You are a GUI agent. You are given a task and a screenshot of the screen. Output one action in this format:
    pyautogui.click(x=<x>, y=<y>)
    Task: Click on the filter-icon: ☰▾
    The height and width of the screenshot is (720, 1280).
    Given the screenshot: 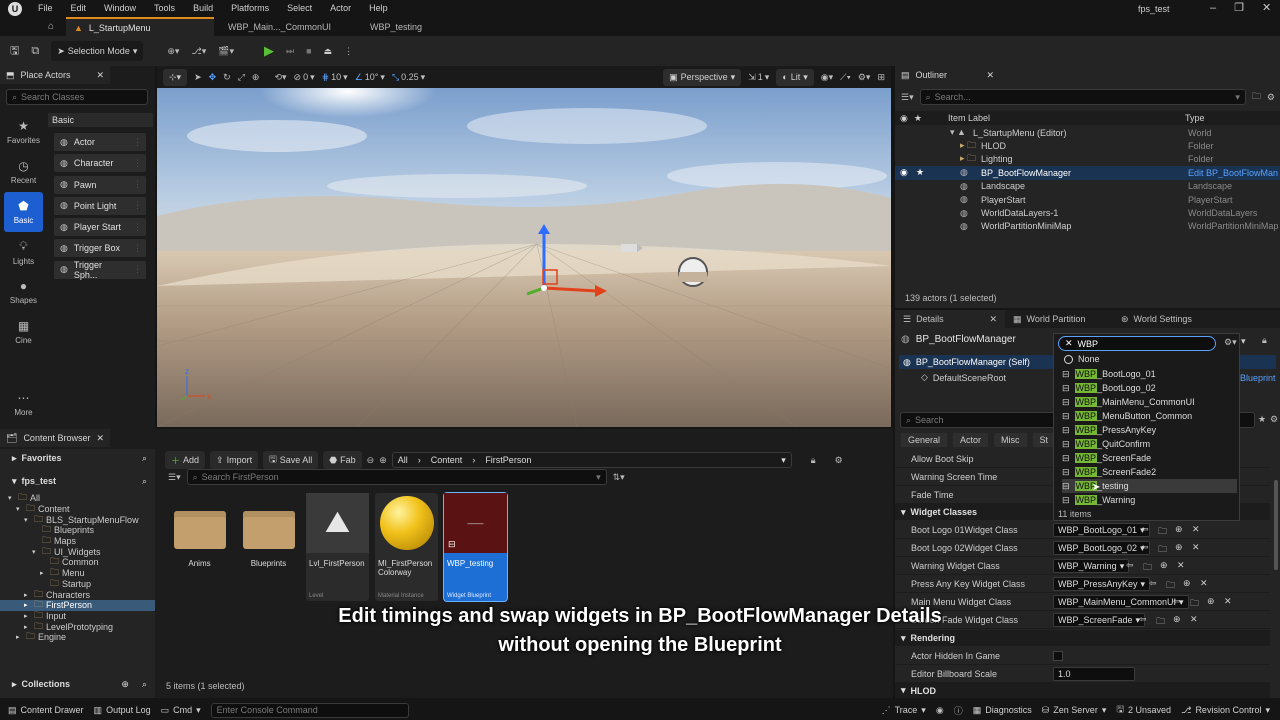 What is the action you would take?
    pyautogui.click(x=907, y=97)
    